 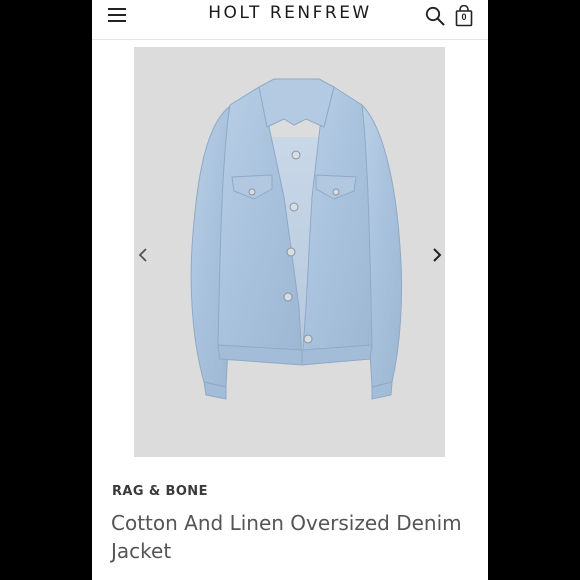 I want to click on search-icon, so click(x=435, y=16).